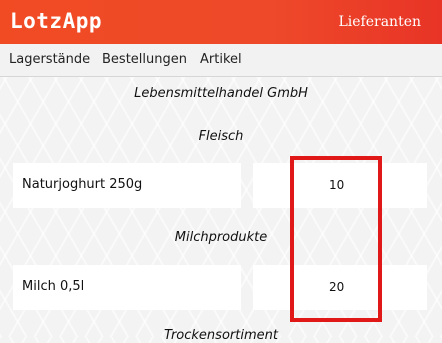 This screenshot has width=442, height=343. What do you see at coordinates (221, 335) in the screenshot?
I see `group-title-dry-goods: Trockensortiment` at bounding box center [221, 335].